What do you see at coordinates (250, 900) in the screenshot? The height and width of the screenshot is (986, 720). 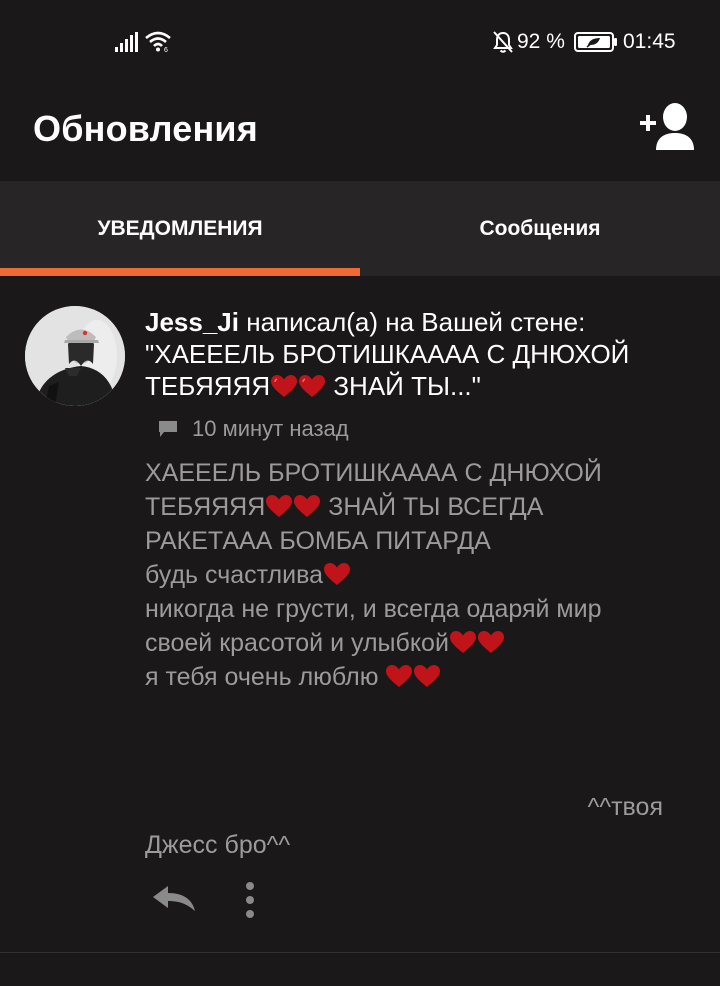 I see `more-options-icon` at bounding box center [250, 900].